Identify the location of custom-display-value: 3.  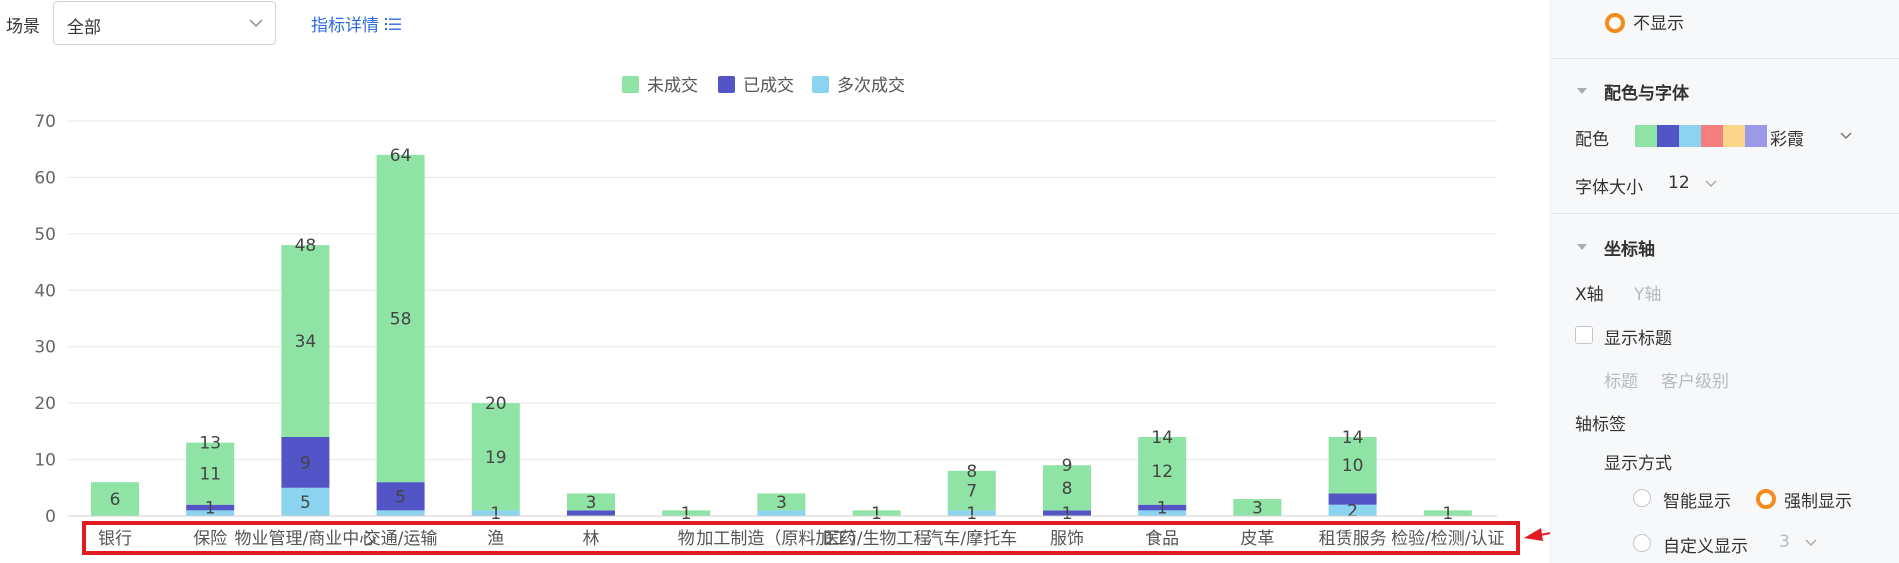
(1784, 542).